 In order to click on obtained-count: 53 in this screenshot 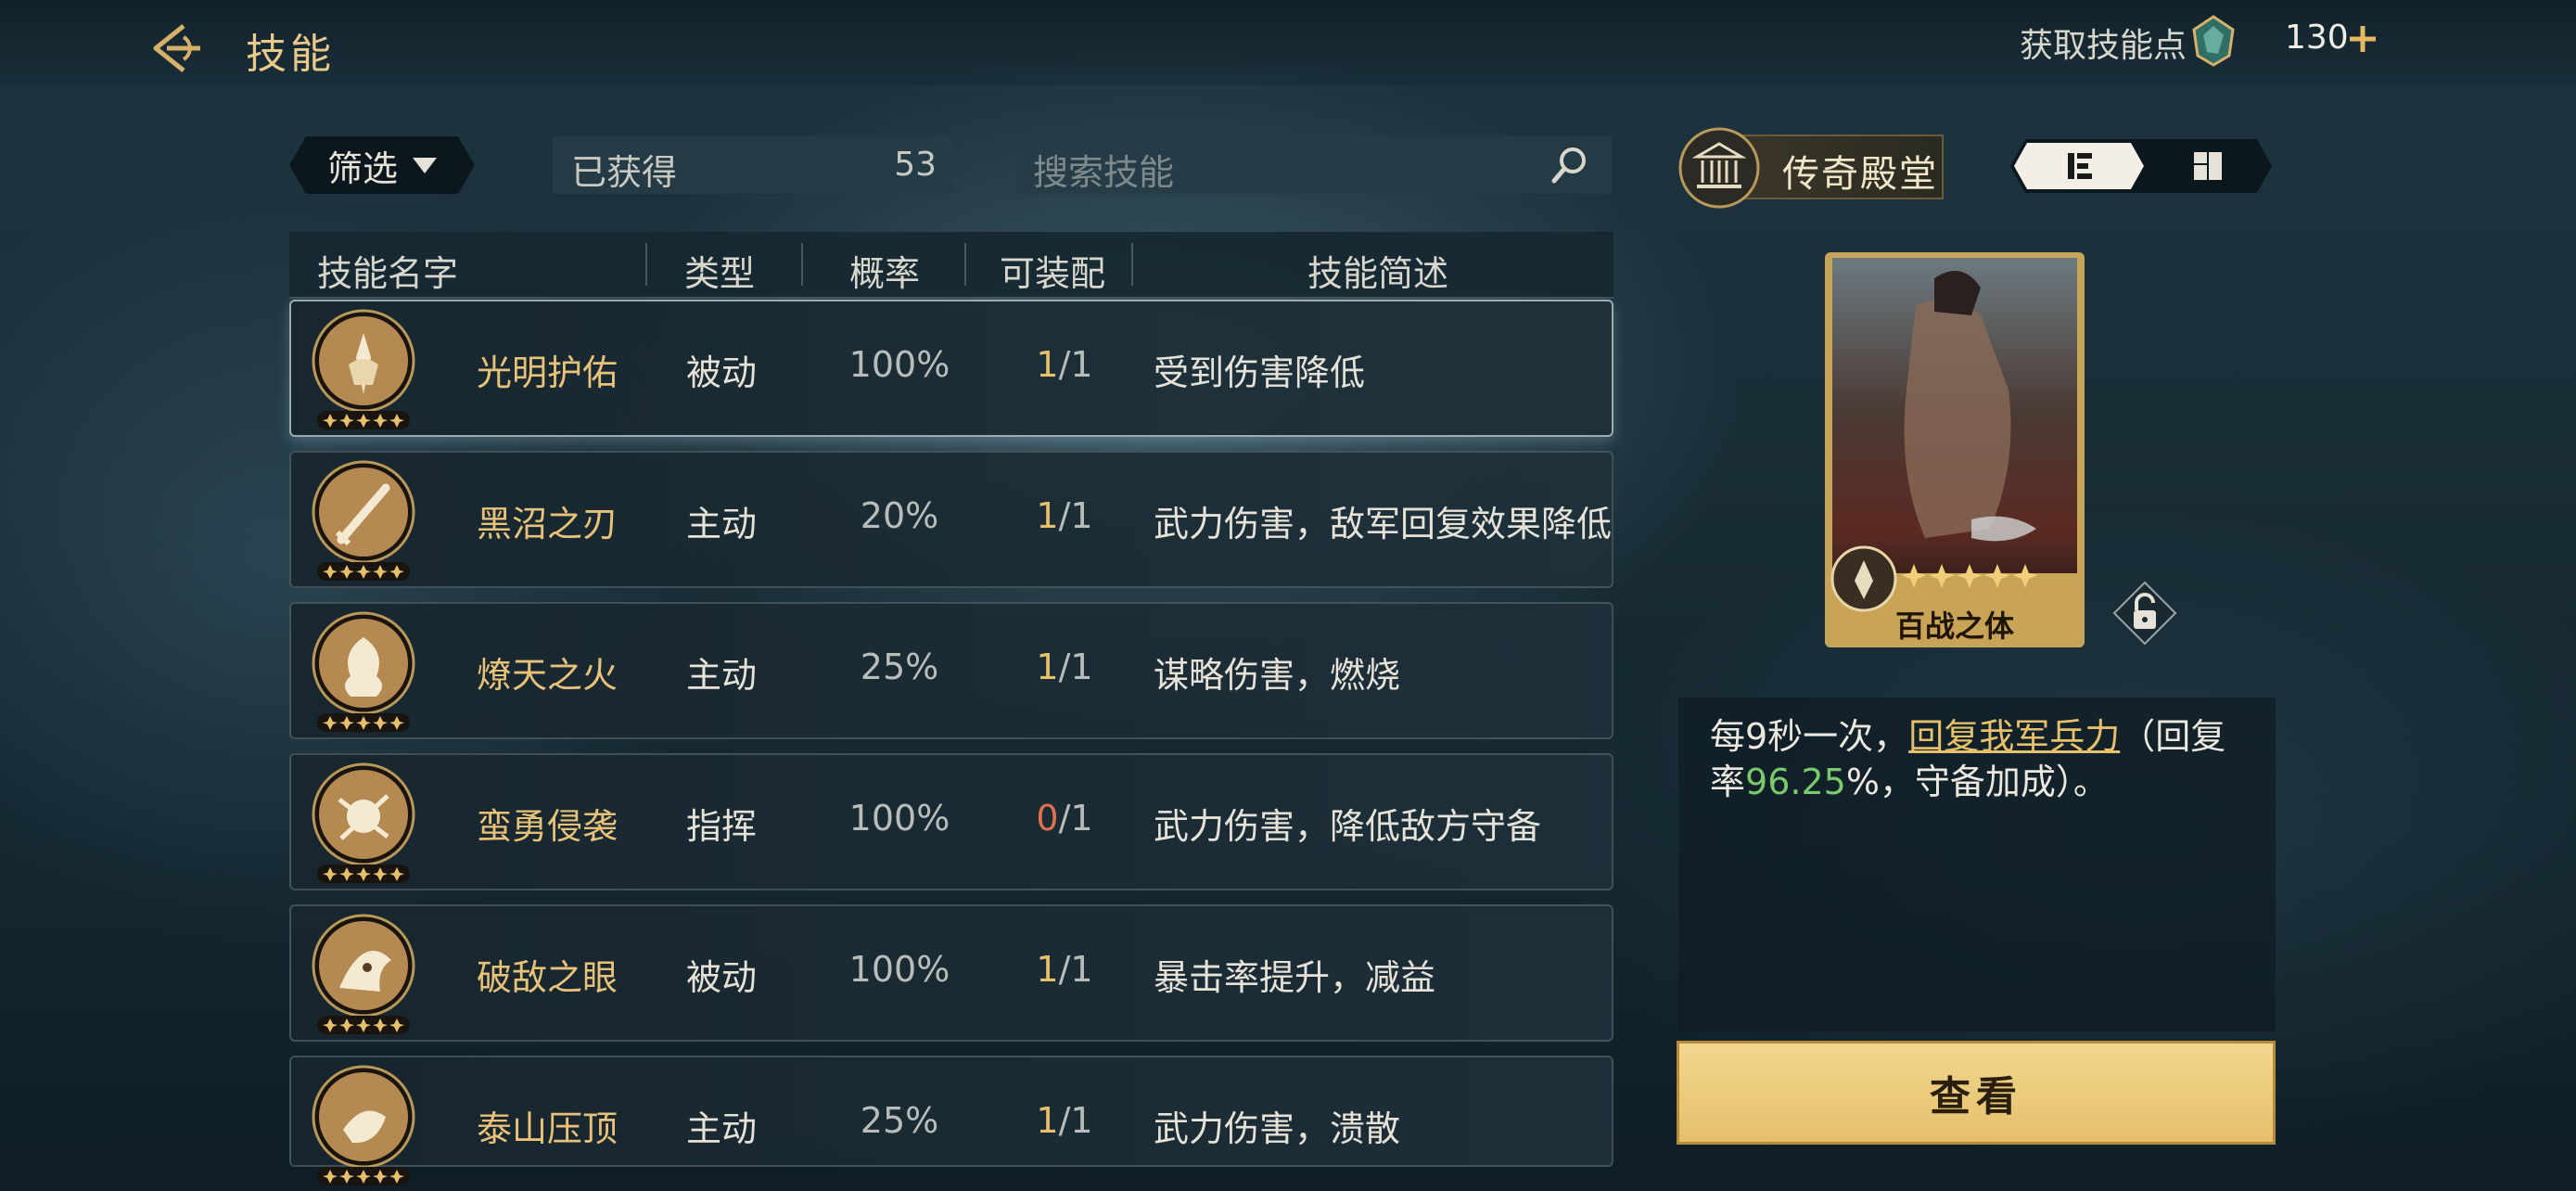, I will do `click(916, 165)`.